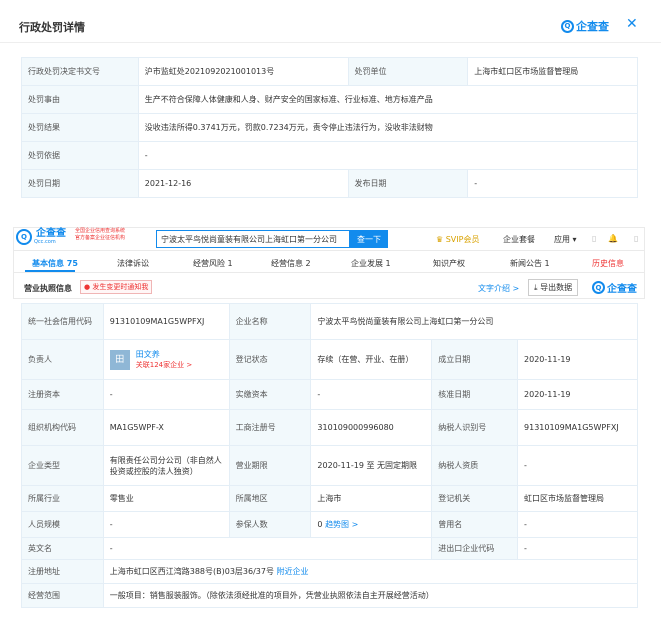 The height and width of the screenshot is (619, 661). Describe the element at coordinates (62, 359) in the screenshot. I see `label-legal-rep: 负责人` at that location.